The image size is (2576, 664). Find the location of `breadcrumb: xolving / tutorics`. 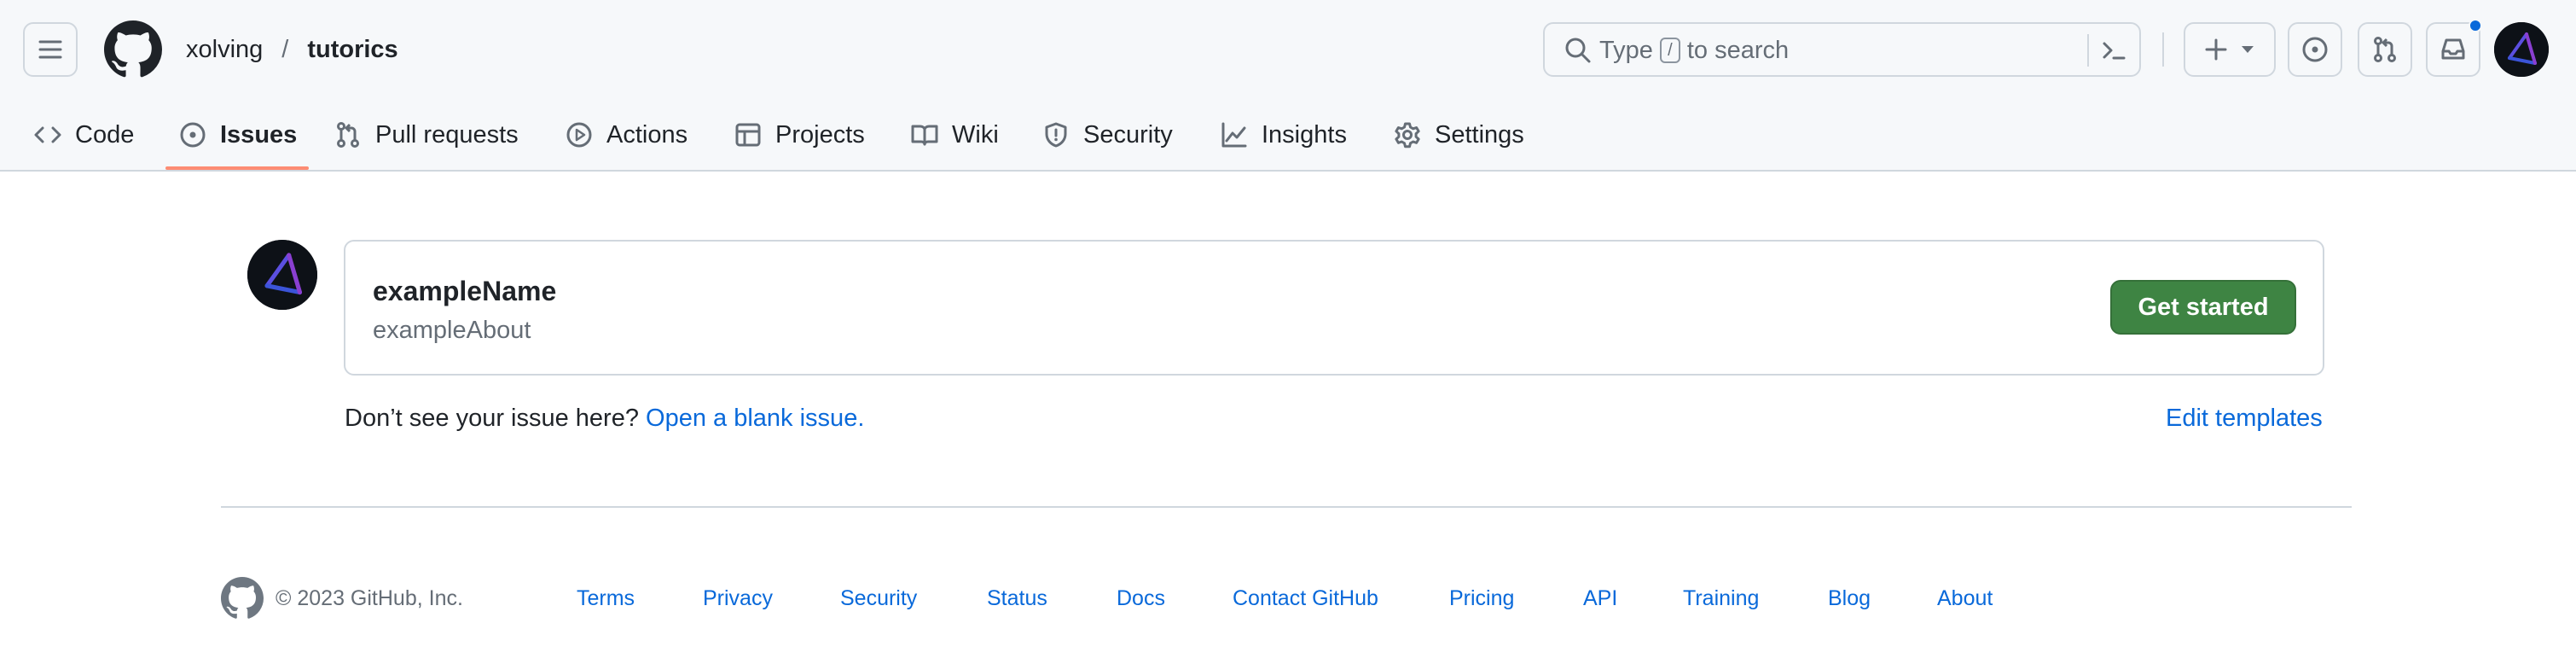

breadcrumb: xolving / tutorics is located at coordinates (292, 49).